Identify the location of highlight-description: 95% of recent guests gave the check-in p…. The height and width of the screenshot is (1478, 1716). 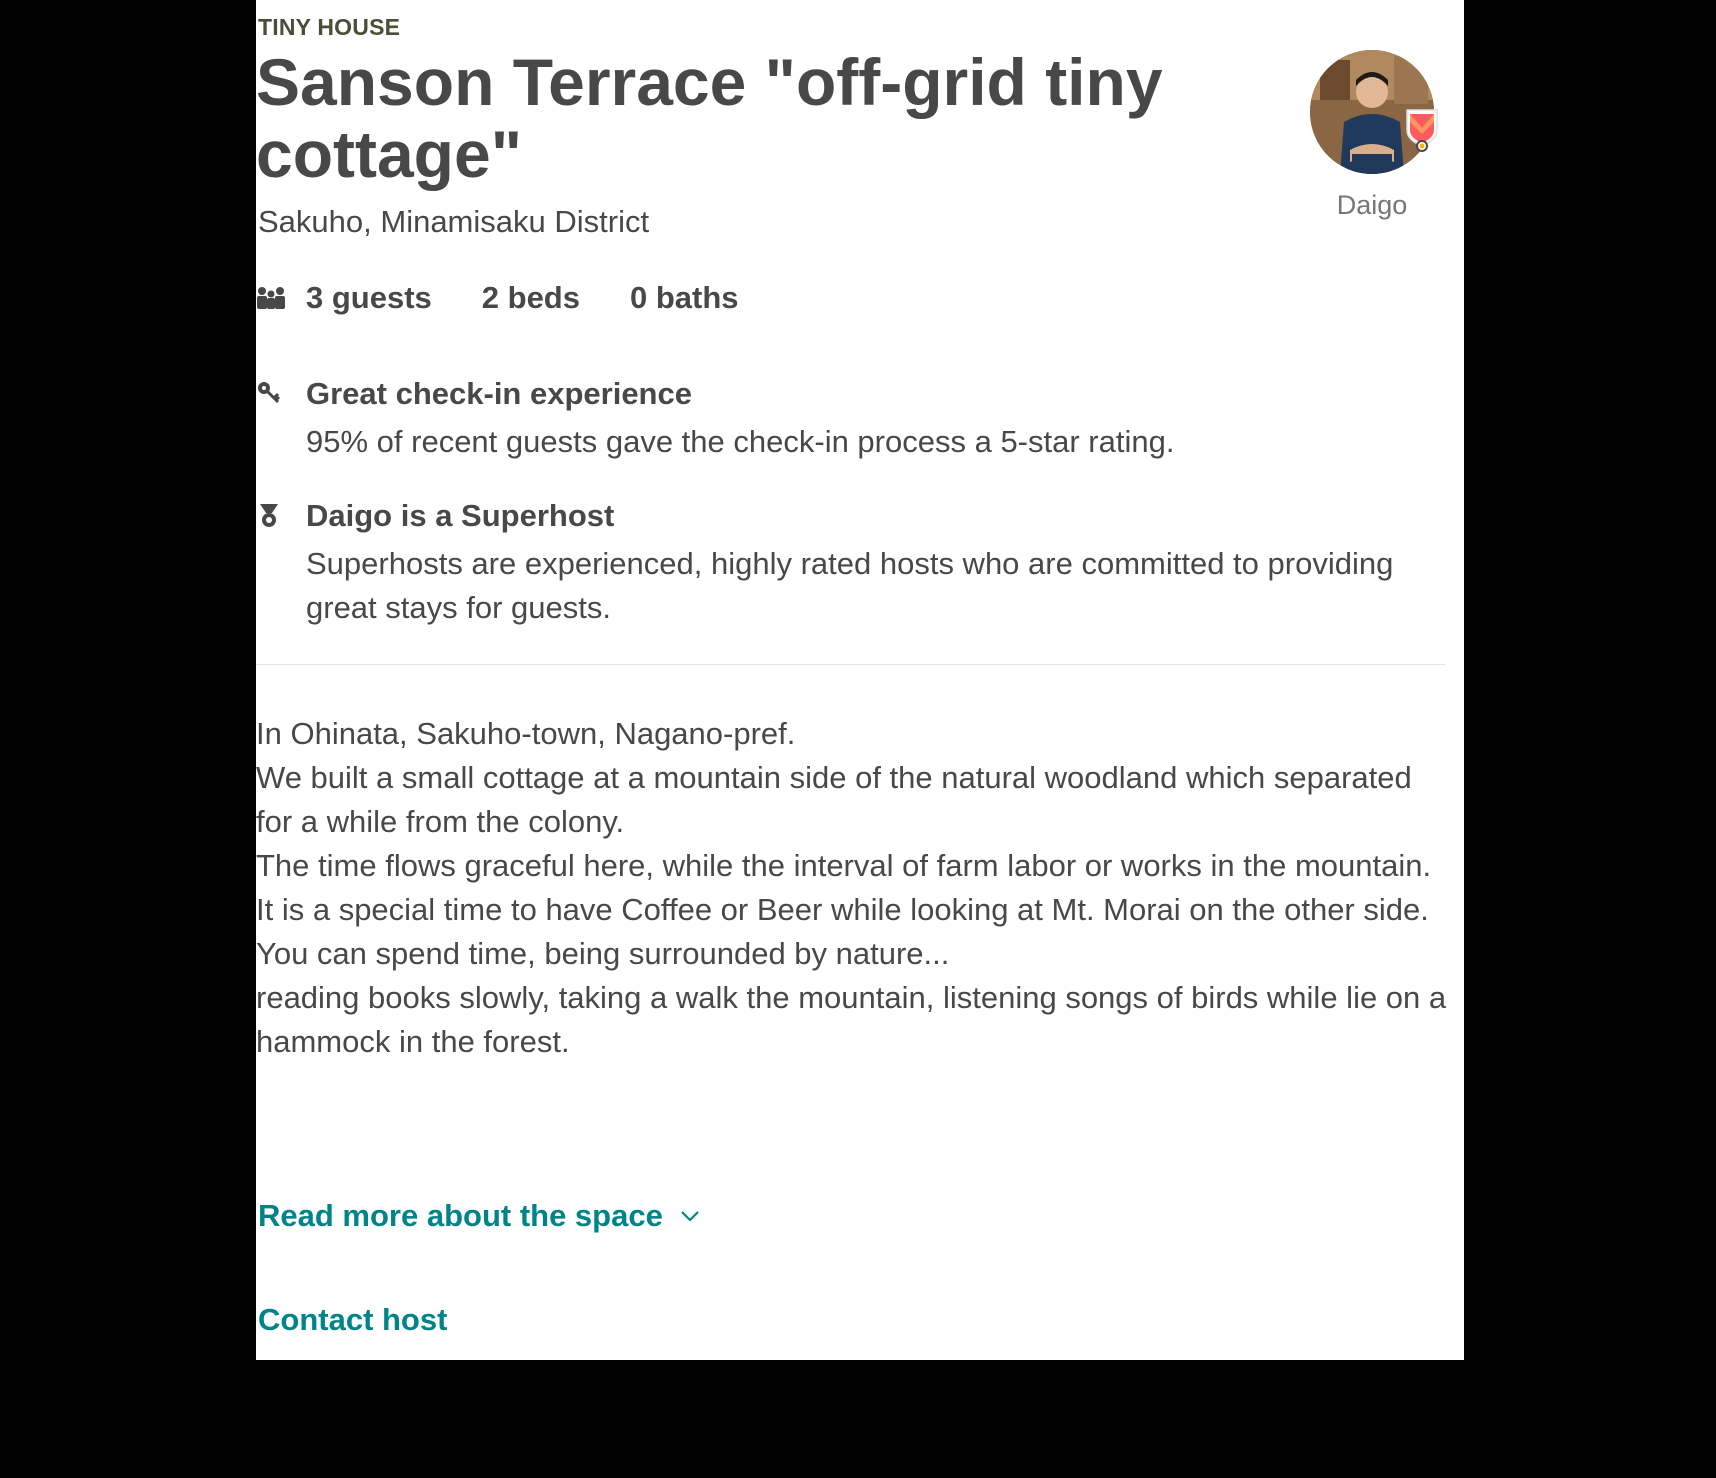
(740, 441).